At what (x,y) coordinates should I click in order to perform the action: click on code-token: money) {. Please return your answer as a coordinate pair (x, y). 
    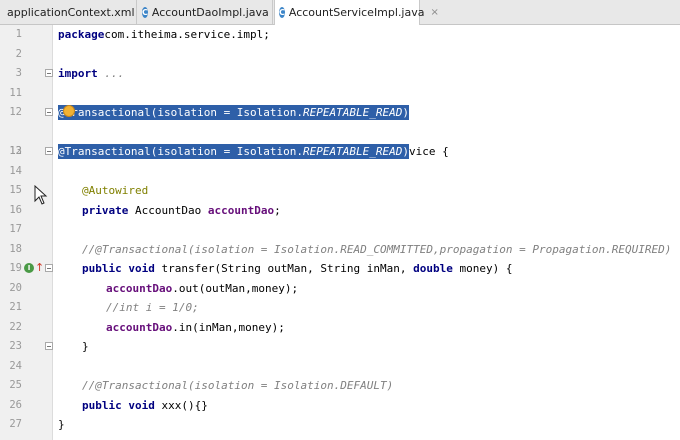
    Looking at the image, I should click on (482, 268).